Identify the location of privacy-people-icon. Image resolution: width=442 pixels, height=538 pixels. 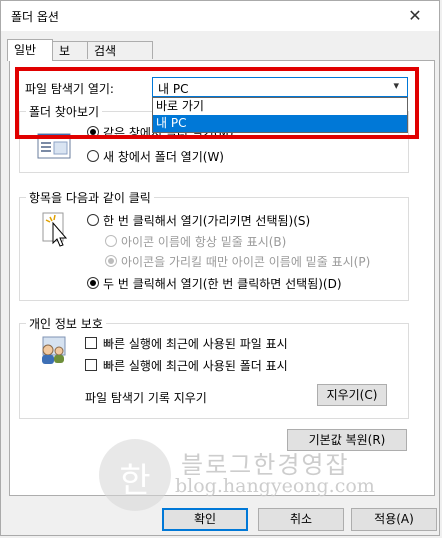
(54, 350).